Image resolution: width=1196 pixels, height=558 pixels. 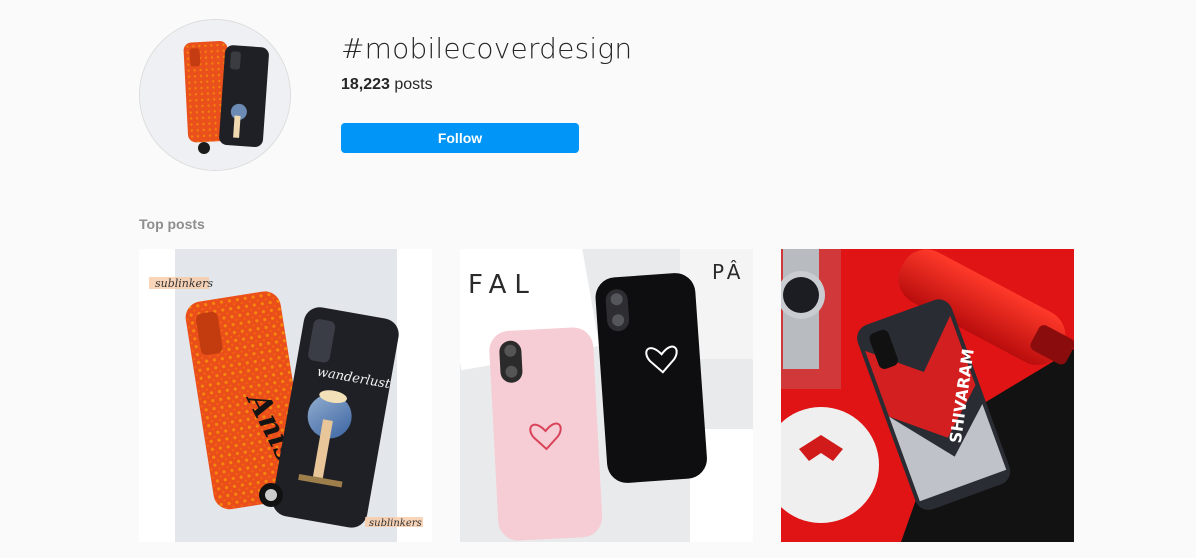 I want to click on avatar-image, so click(x=215, y=95).